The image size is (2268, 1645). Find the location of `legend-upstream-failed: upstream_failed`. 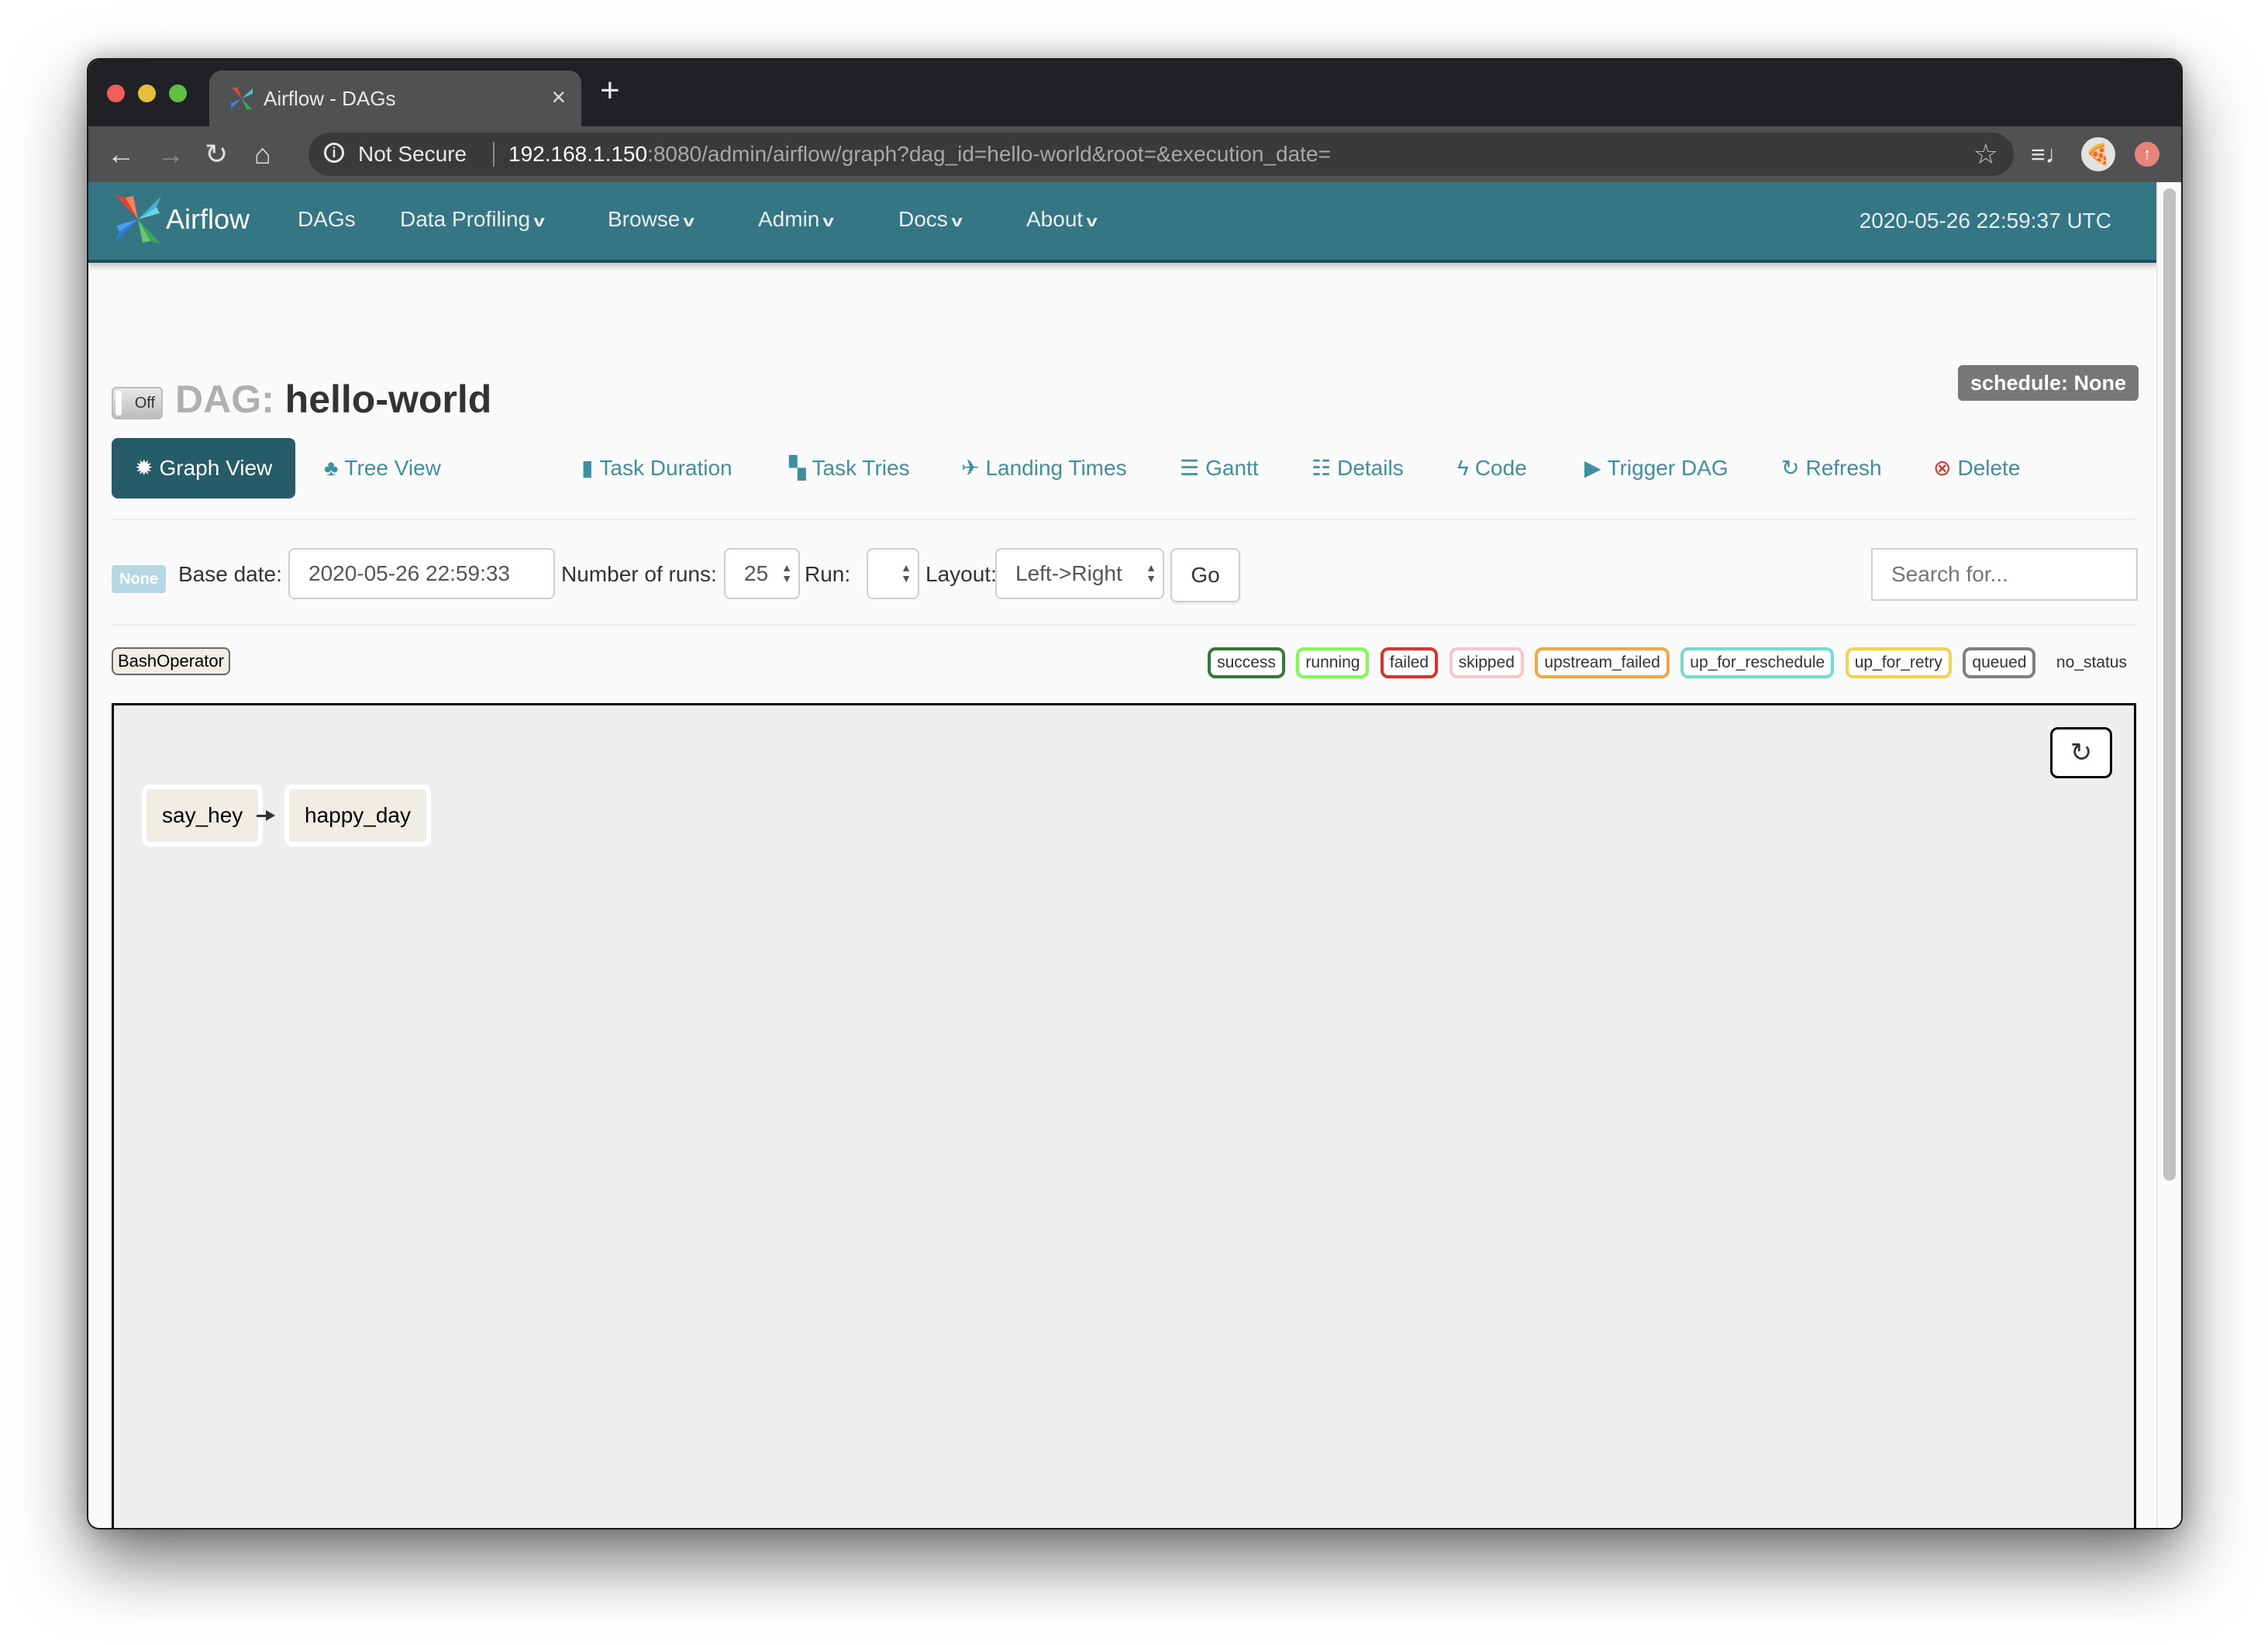

legend-upstream-failed: upstream_failed is located at coordinates (1602, 662).